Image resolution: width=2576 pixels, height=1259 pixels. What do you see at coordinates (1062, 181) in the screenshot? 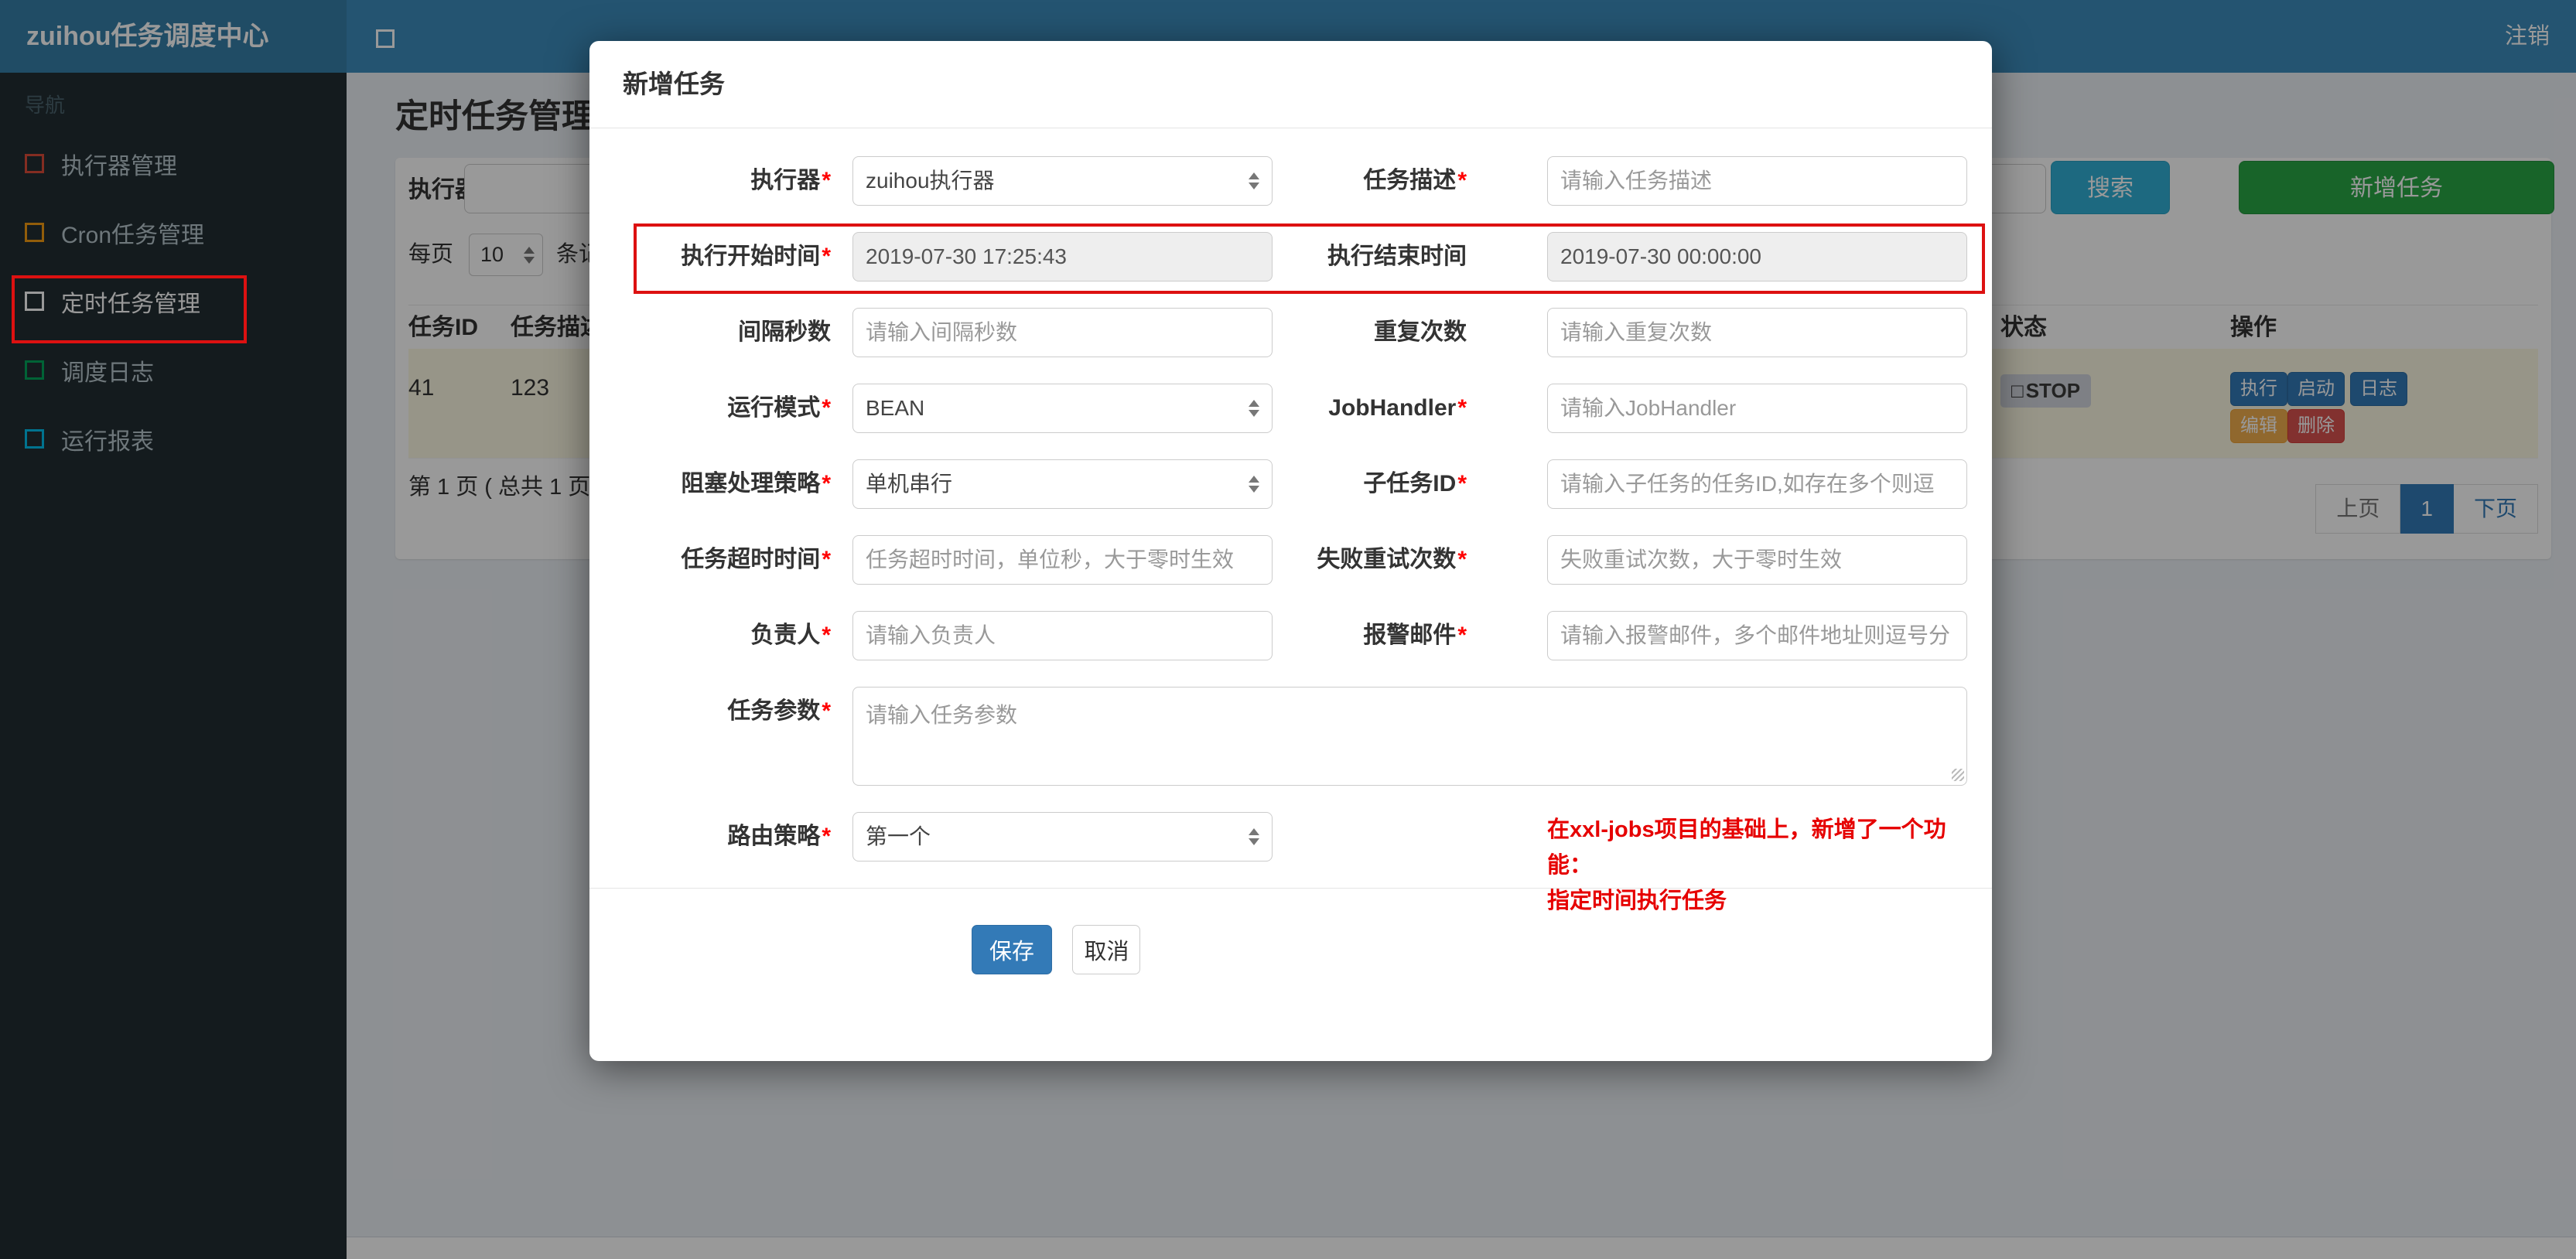
I see `executor-select: zuihou执行器` at bounding box center [1062, 181].